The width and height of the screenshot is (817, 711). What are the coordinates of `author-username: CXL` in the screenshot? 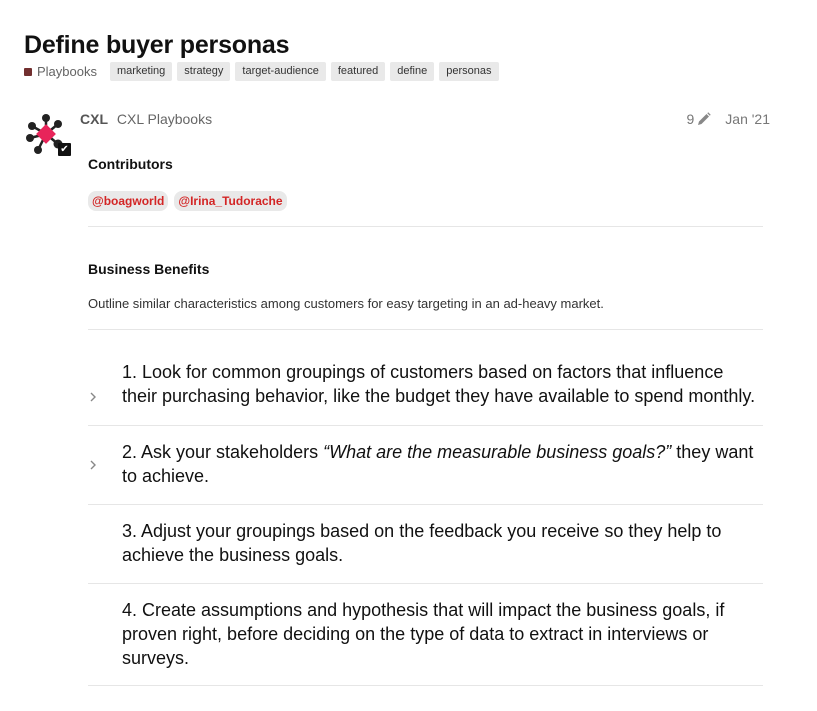 It's located at (94, 119).